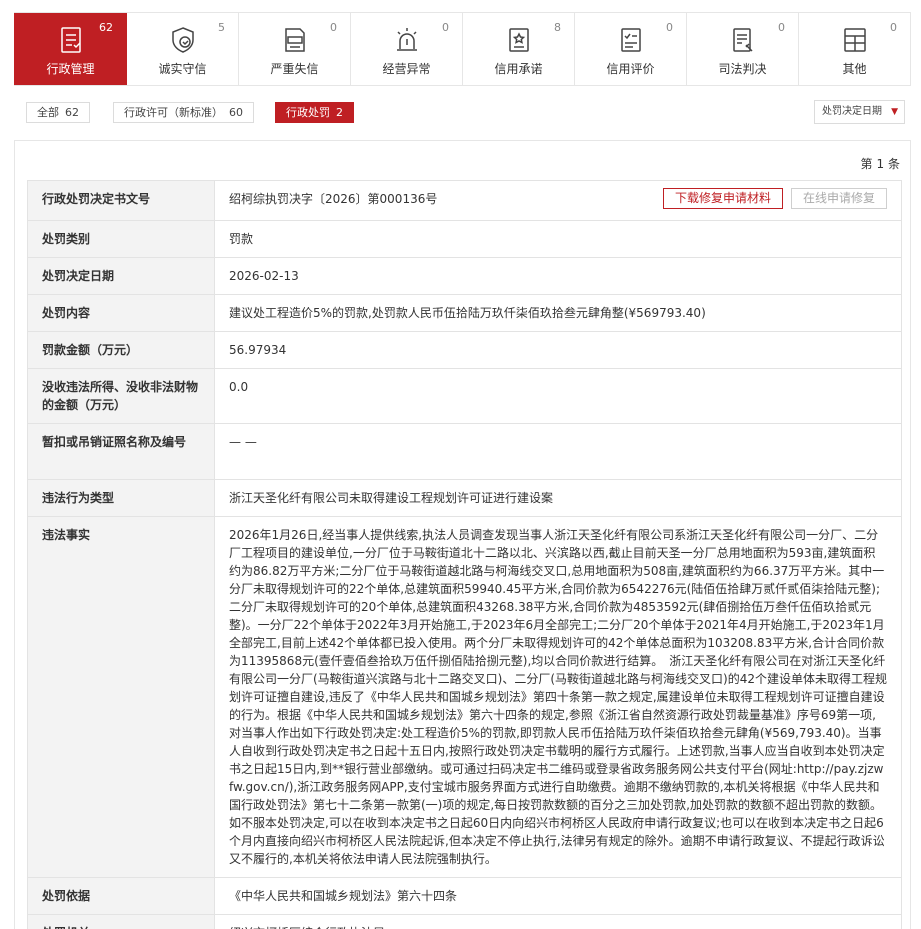  I want to click on field-value: 56.97934, so click(558, 350).